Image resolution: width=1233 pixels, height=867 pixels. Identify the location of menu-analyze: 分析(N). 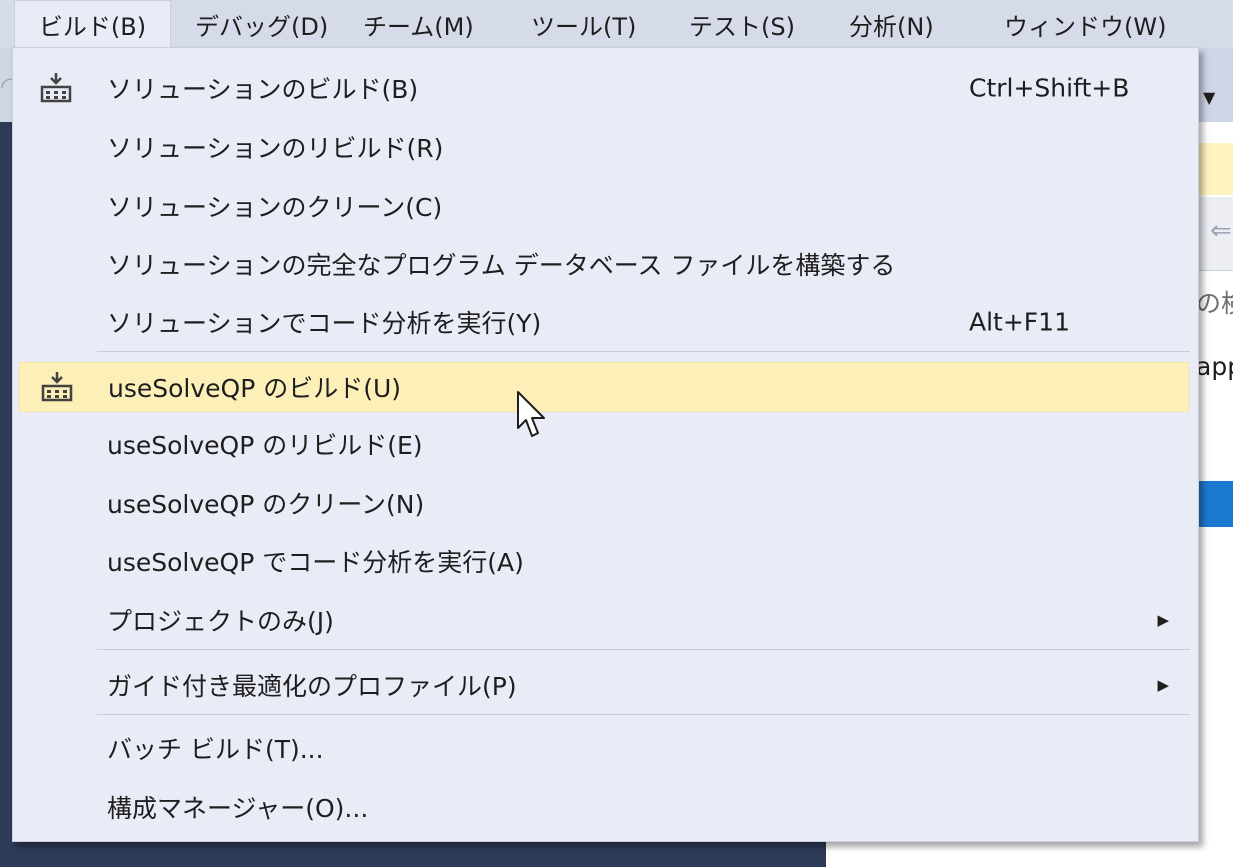
(904, 24).